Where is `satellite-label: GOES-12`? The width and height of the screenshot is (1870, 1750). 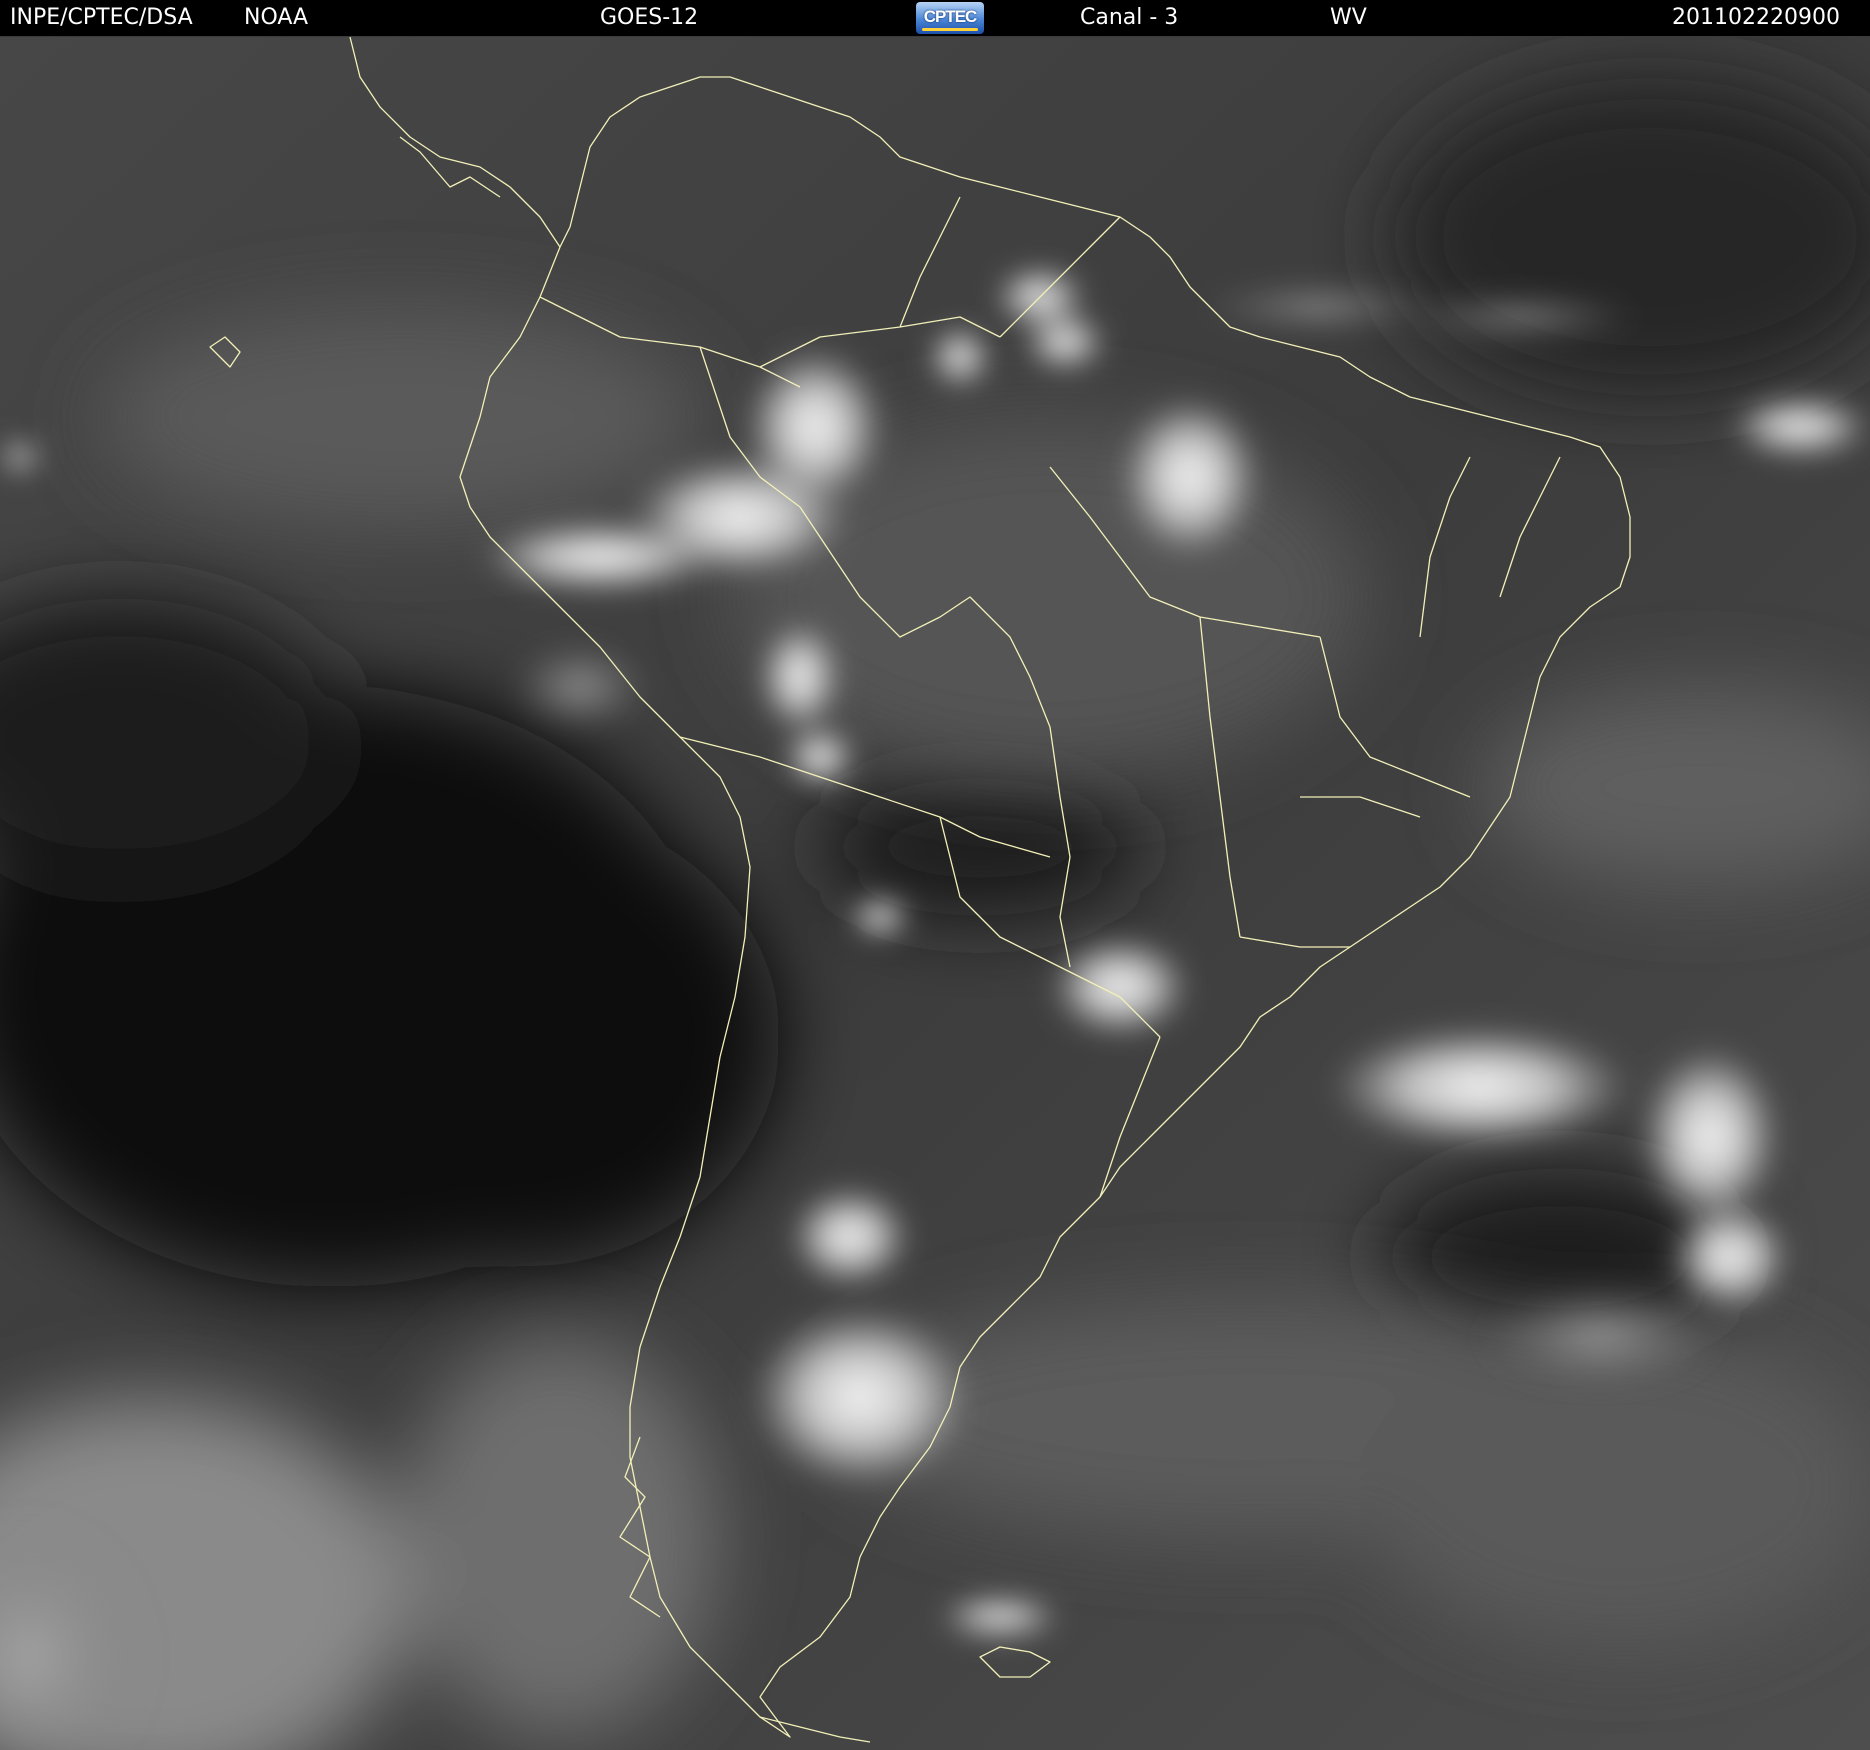
satellite-label: GOES-12 is located at coordinates (649, 17).